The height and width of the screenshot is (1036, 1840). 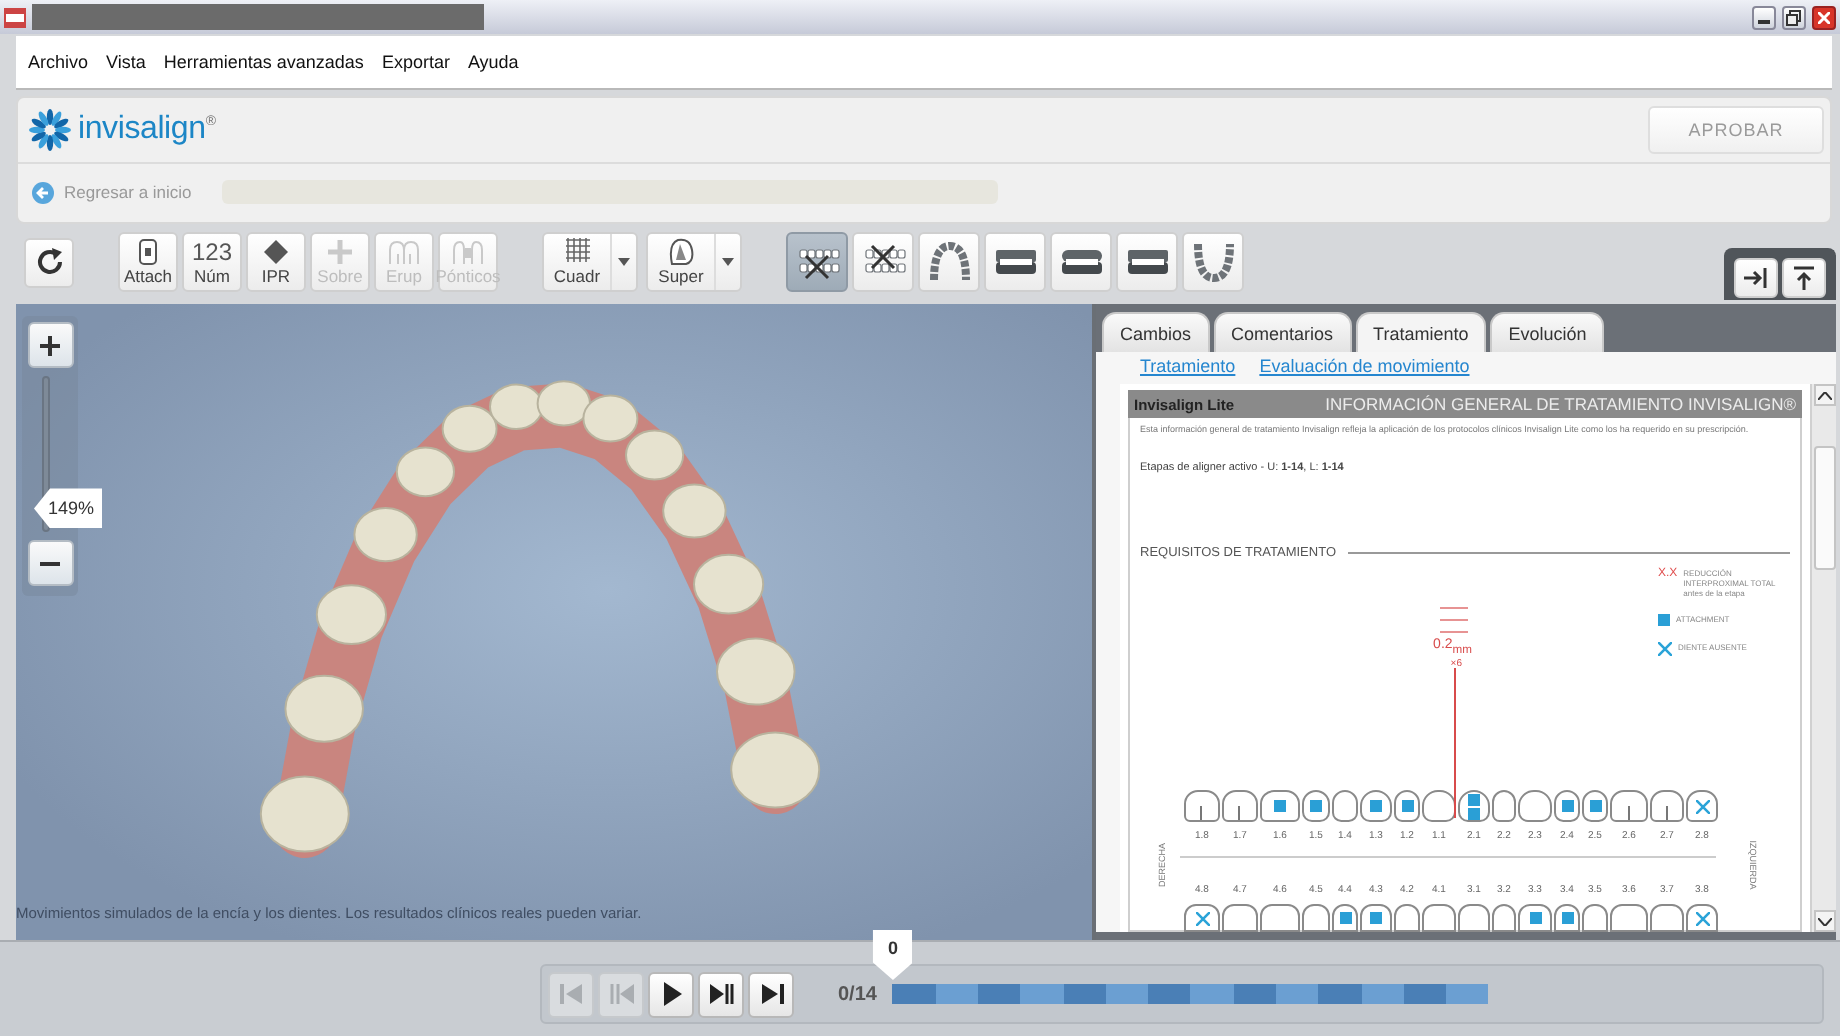 What do you see at coordinates (276, 252) in the screenshot?
I see `diamond-icon` at bounding box center [276, 252].